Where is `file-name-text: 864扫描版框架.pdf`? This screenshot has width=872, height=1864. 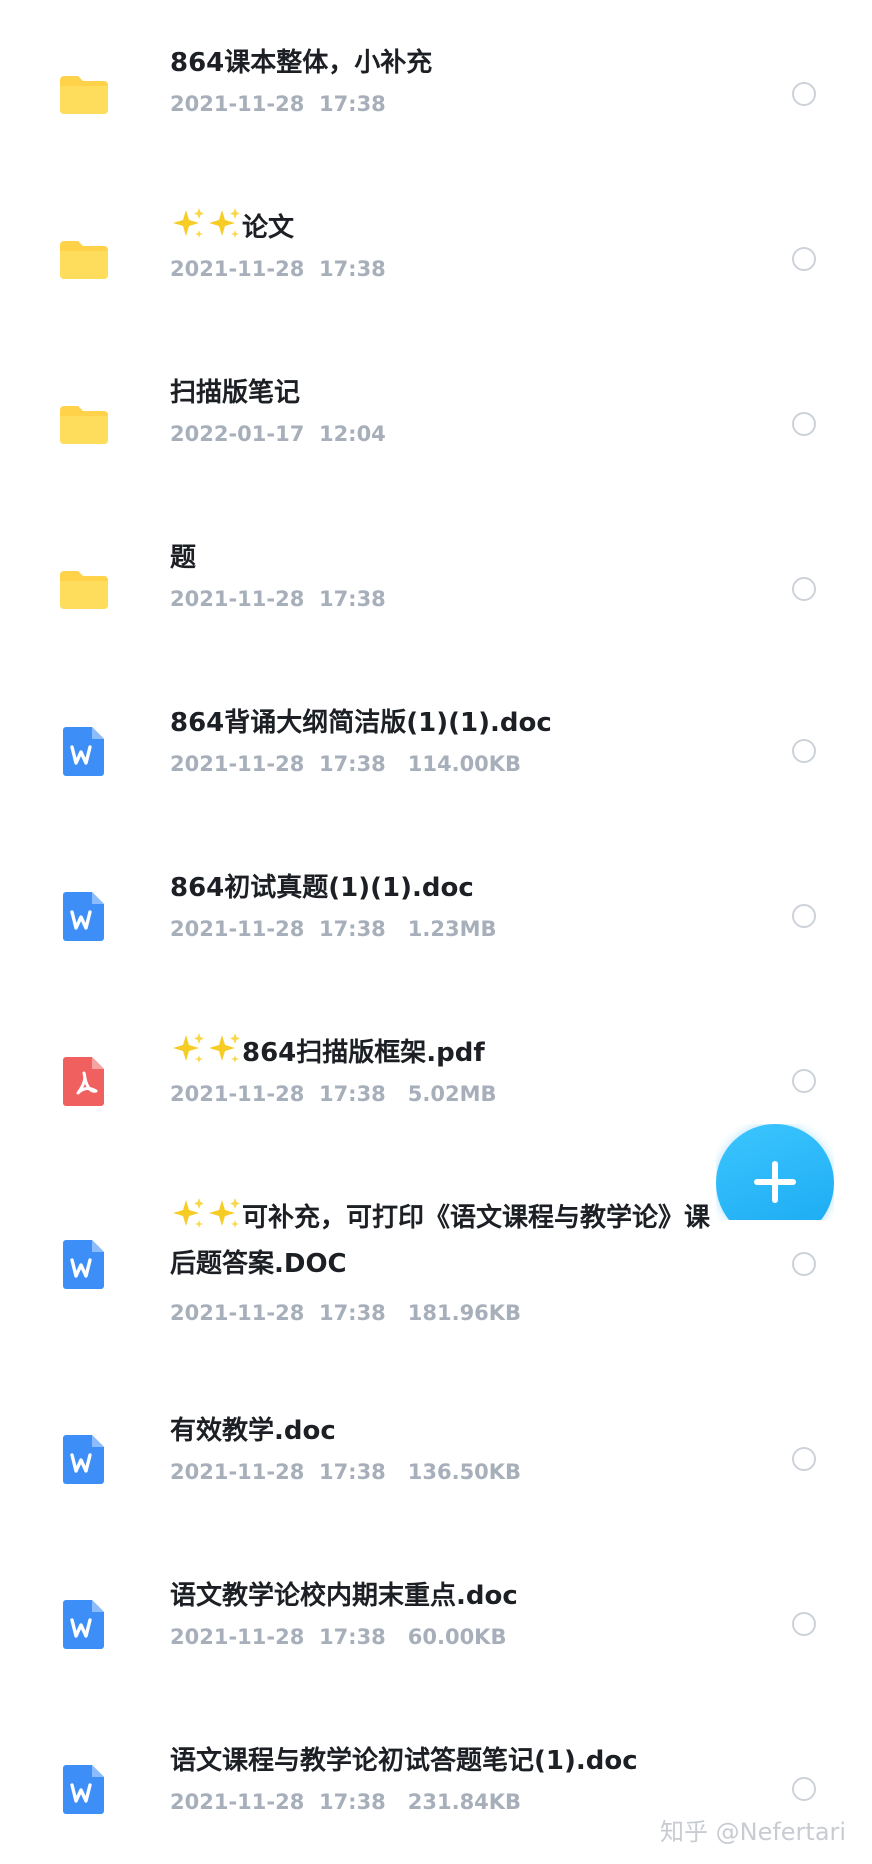
file-name-text: 864扫描版框架.pdf is located at coordinates (363, 1053).